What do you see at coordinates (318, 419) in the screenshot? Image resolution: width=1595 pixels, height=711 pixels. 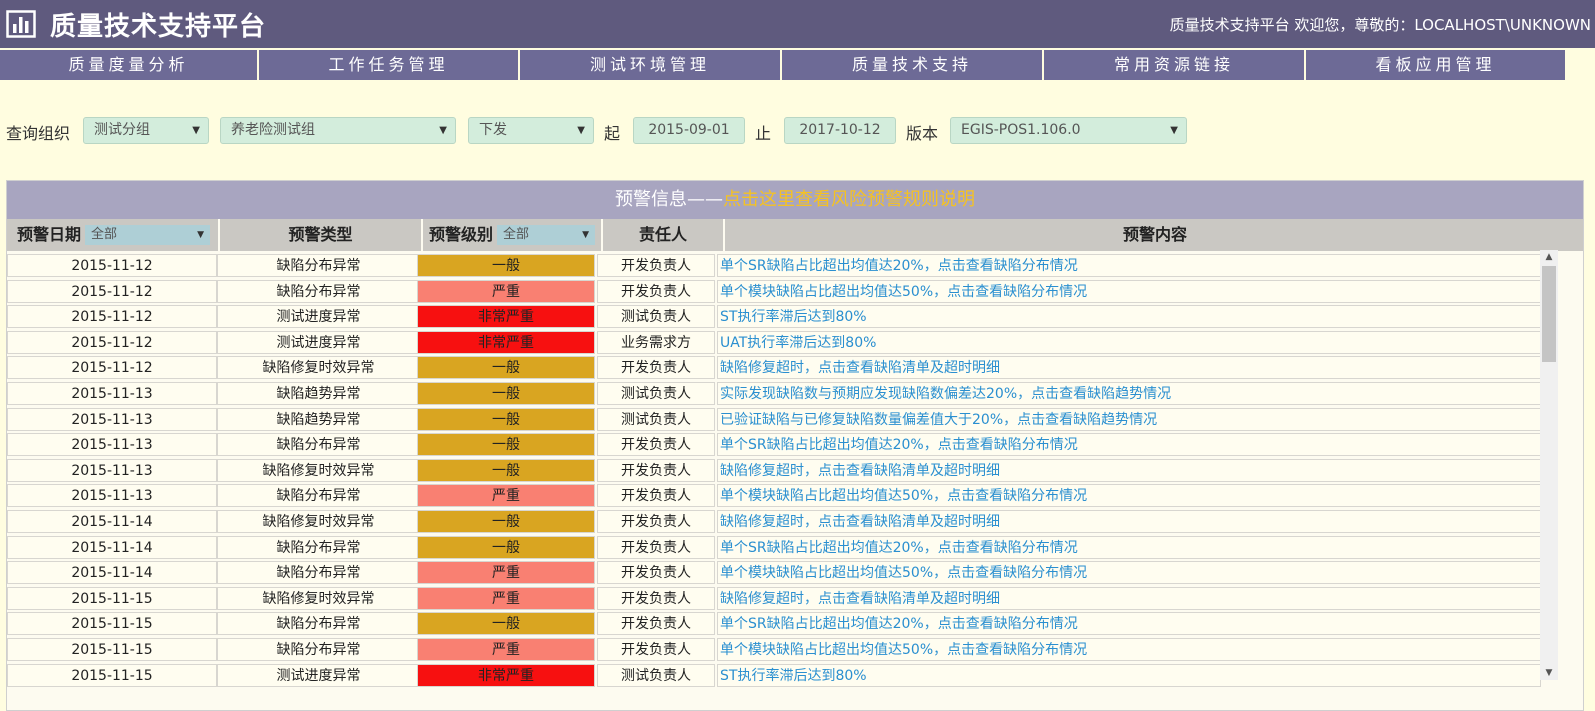 I see `cell-type: 缺陷趋势异常` at bounding box center [318, 419].